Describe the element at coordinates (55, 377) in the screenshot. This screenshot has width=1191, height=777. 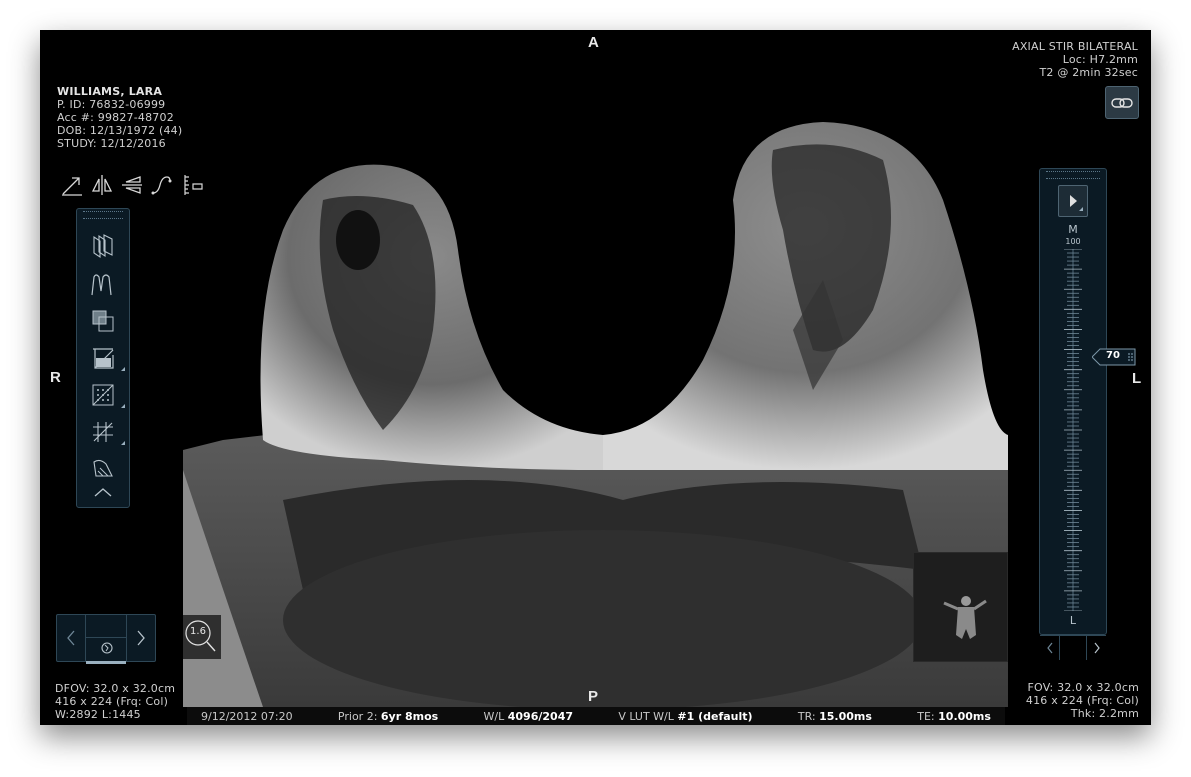
I see `orientation-left: R` at that location.